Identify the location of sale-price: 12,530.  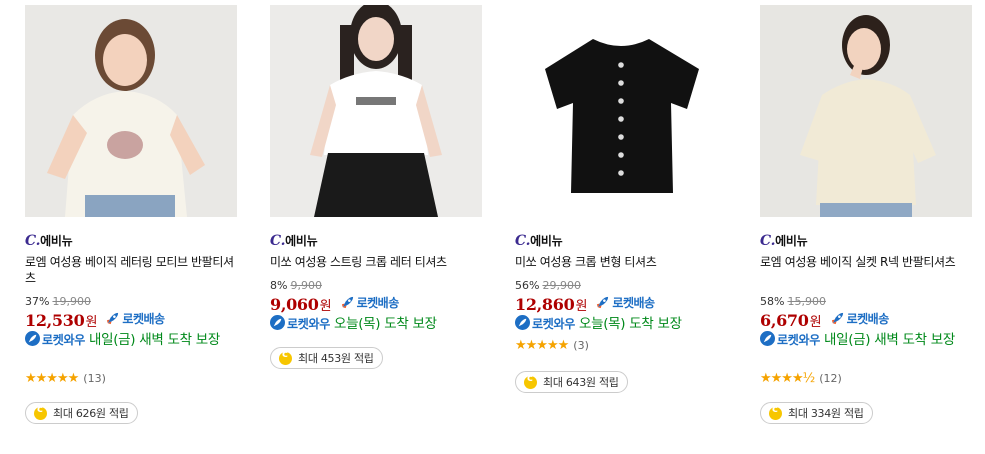
(55, 320).